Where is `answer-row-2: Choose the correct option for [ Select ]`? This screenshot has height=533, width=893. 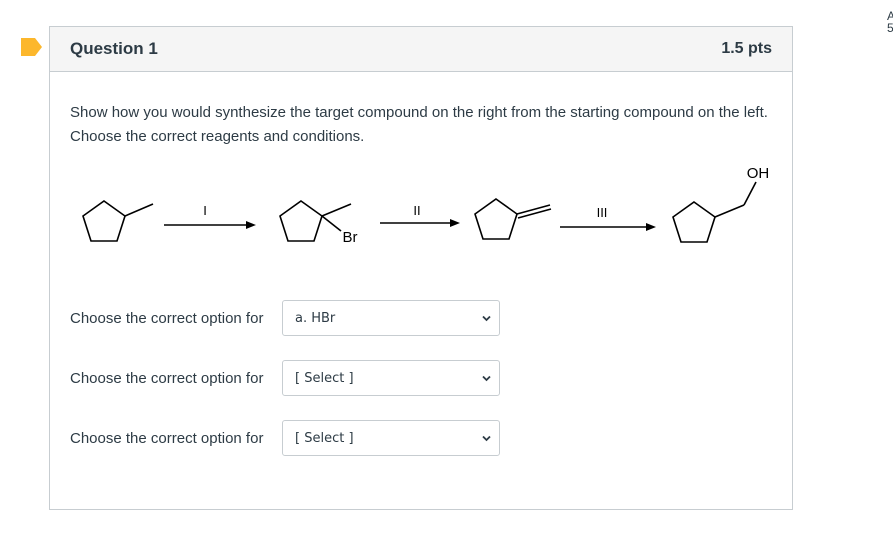
answer-row-2: Choose the correct option for [ Select ] is located at coordinates (285, 378).